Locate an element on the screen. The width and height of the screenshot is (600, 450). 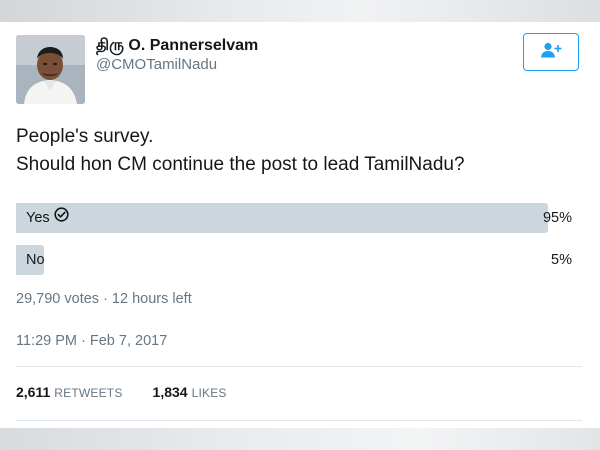
likes-count: 1,834 is located at coordinates (170, 392).